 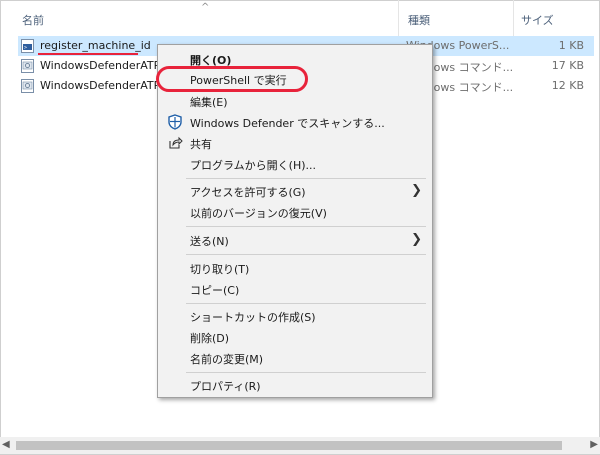 What do you see at coordinates (567, 85) in the screenshot?
I see `file-size: 12 KB` at bounding box center [567, 85].